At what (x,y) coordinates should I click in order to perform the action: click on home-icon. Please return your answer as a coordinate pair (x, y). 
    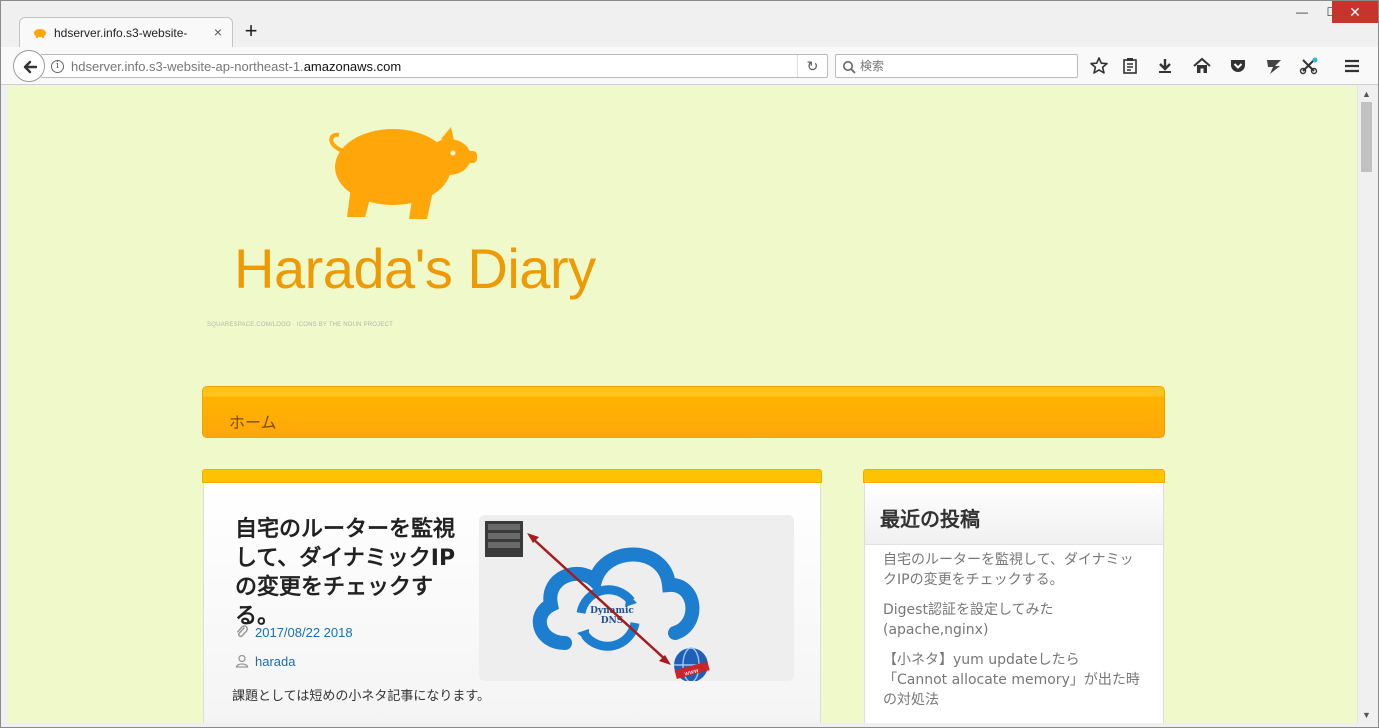
    Looking at the image, I should click on (1202, 66).